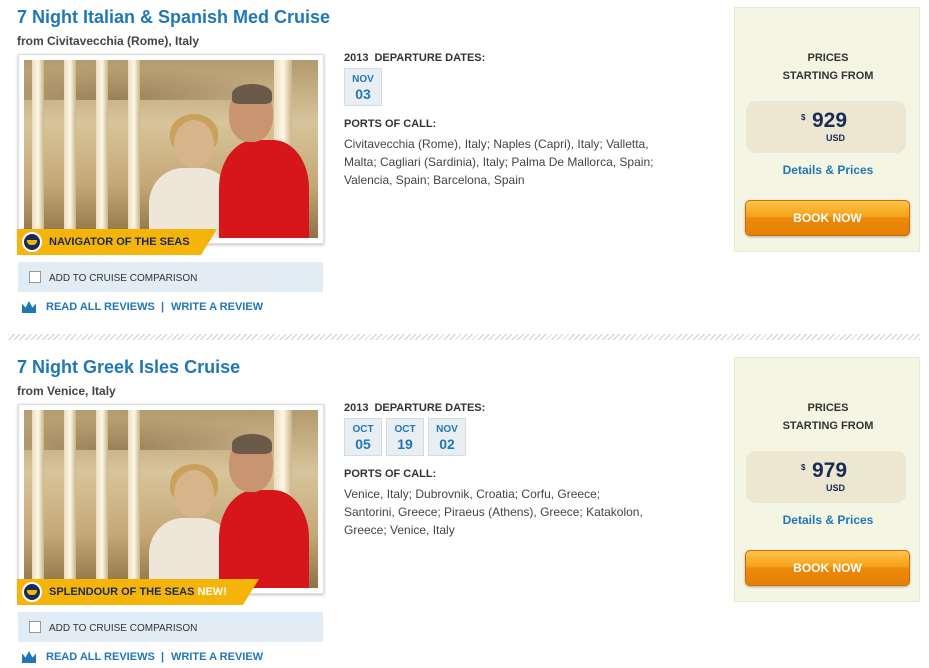 This screenshot has width=929, height=668. I want to click on price-display: $ 929 USD, so click(826, 127).